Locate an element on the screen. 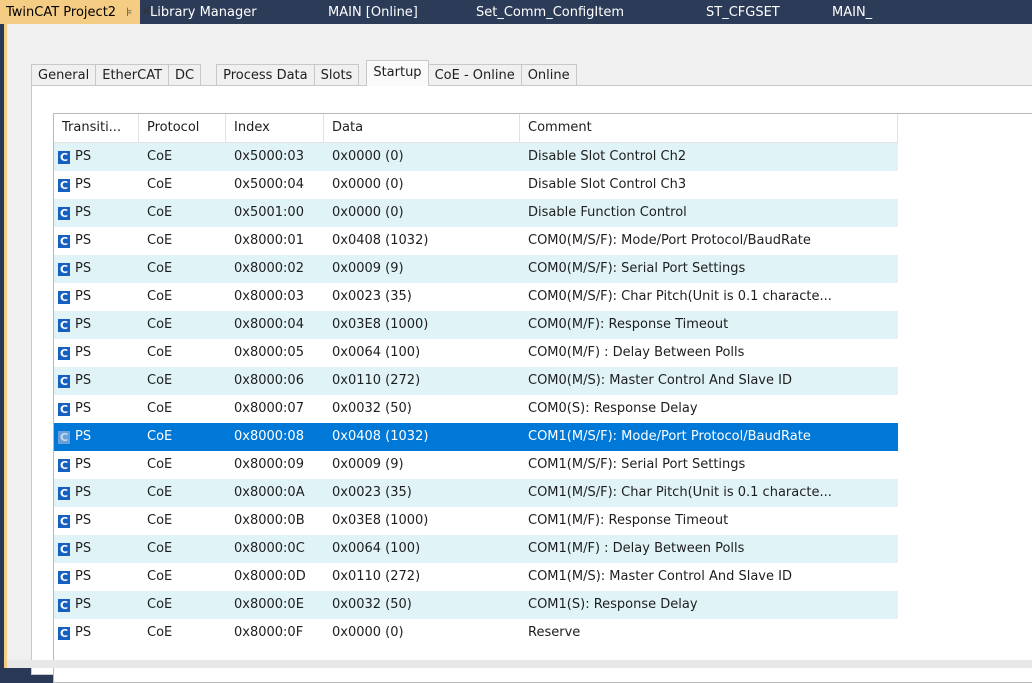  data-cell: 0x0032 (50) is located at coordinates (422, 605).